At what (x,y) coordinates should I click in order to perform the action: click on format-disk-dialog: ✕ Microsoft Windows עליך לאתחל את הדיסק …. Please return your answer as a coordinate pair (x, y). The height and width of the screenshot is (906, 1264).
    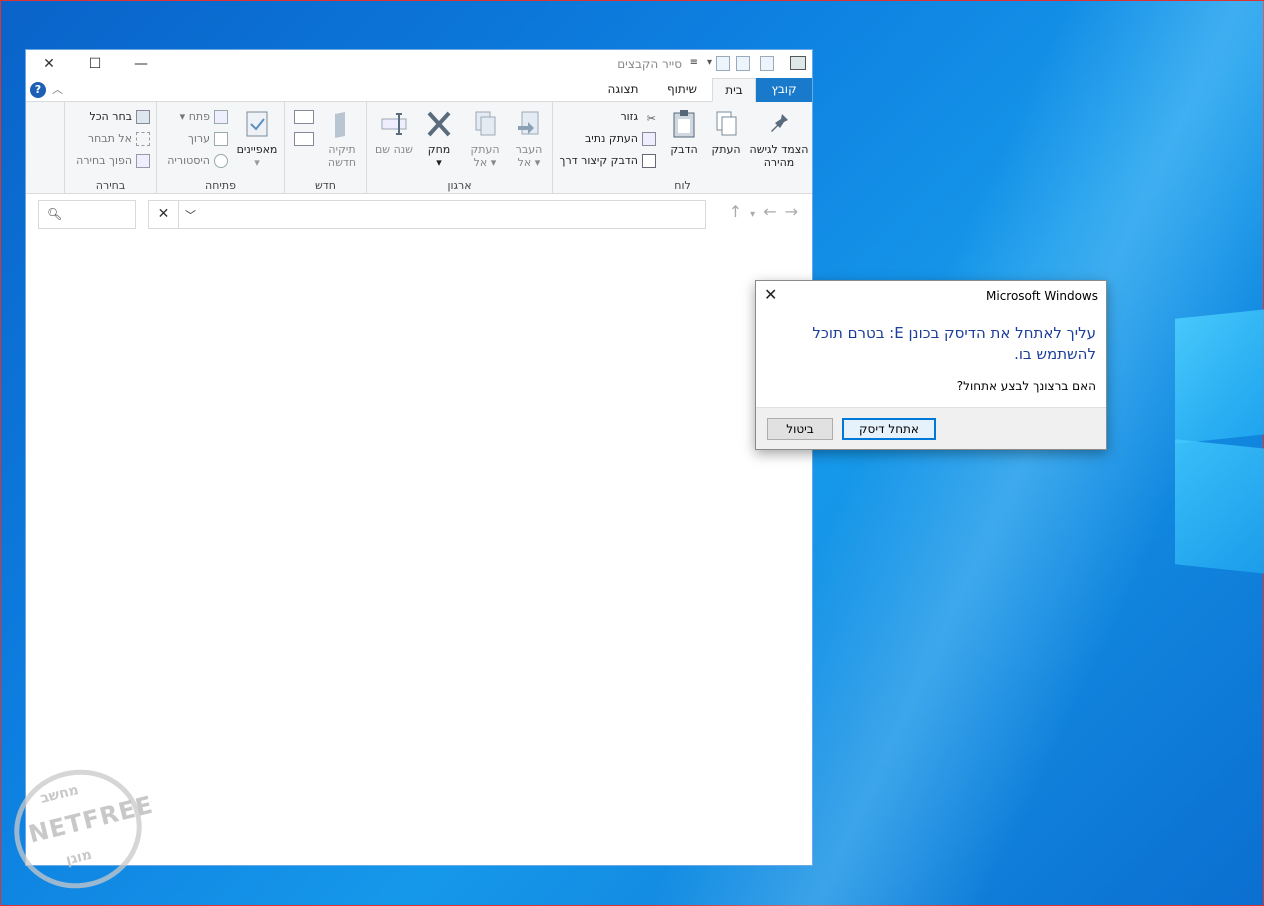
    Looking at the image, I should click on (931, 365).